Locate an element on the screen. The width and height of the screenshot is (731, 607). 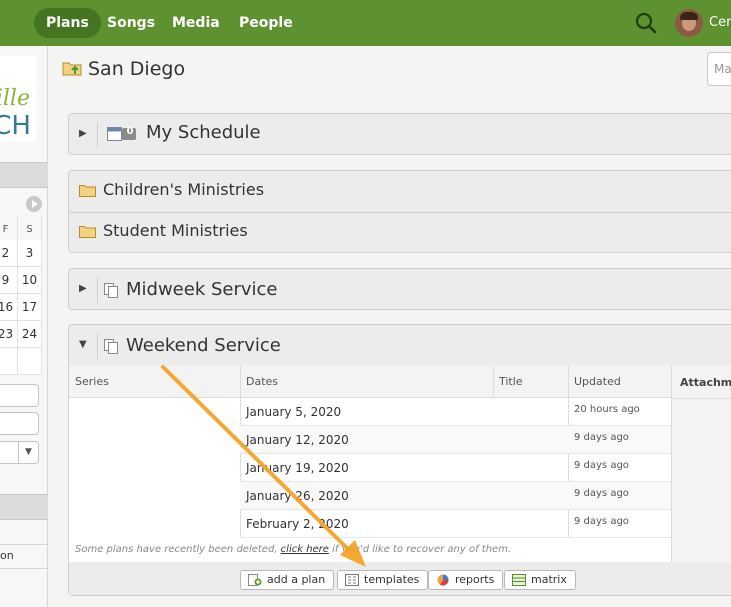
column-header-attachments: Attachme is located at coordinates (705, 382).